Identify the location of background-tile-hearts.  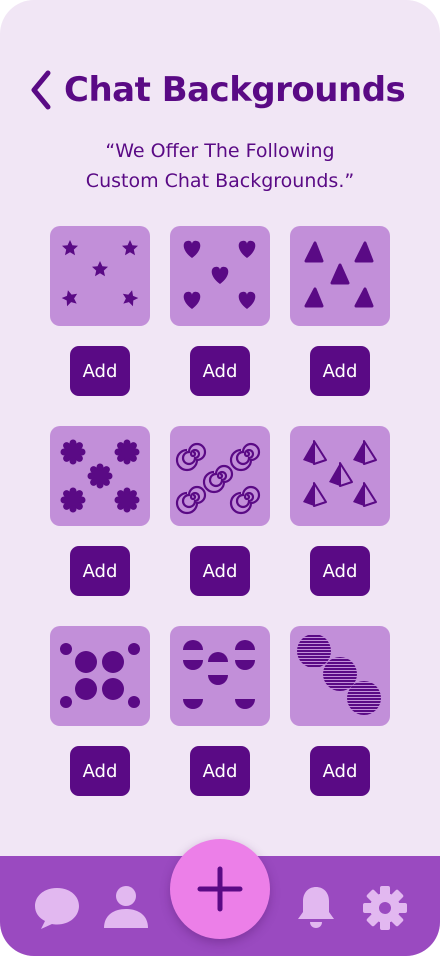
(220, 276).